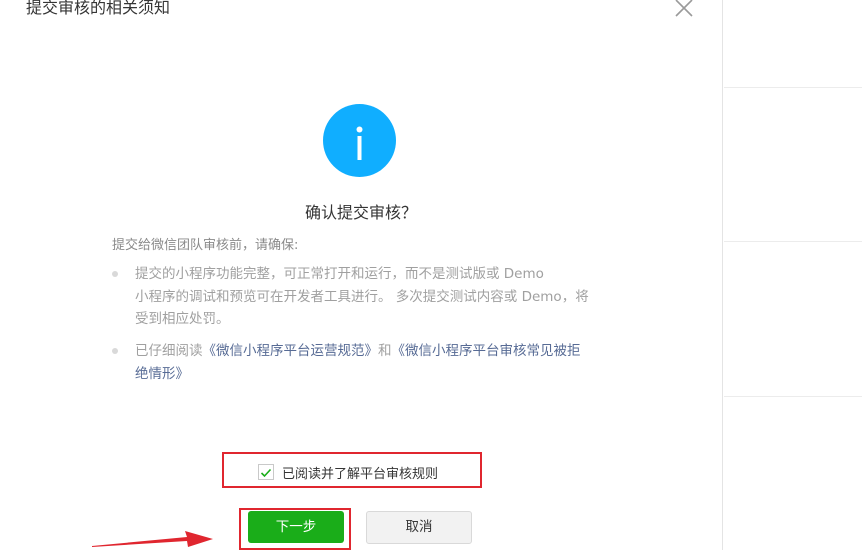  I want to click on review-intro: 提交给微信团队审核前，请确保:, so click(205, 245).